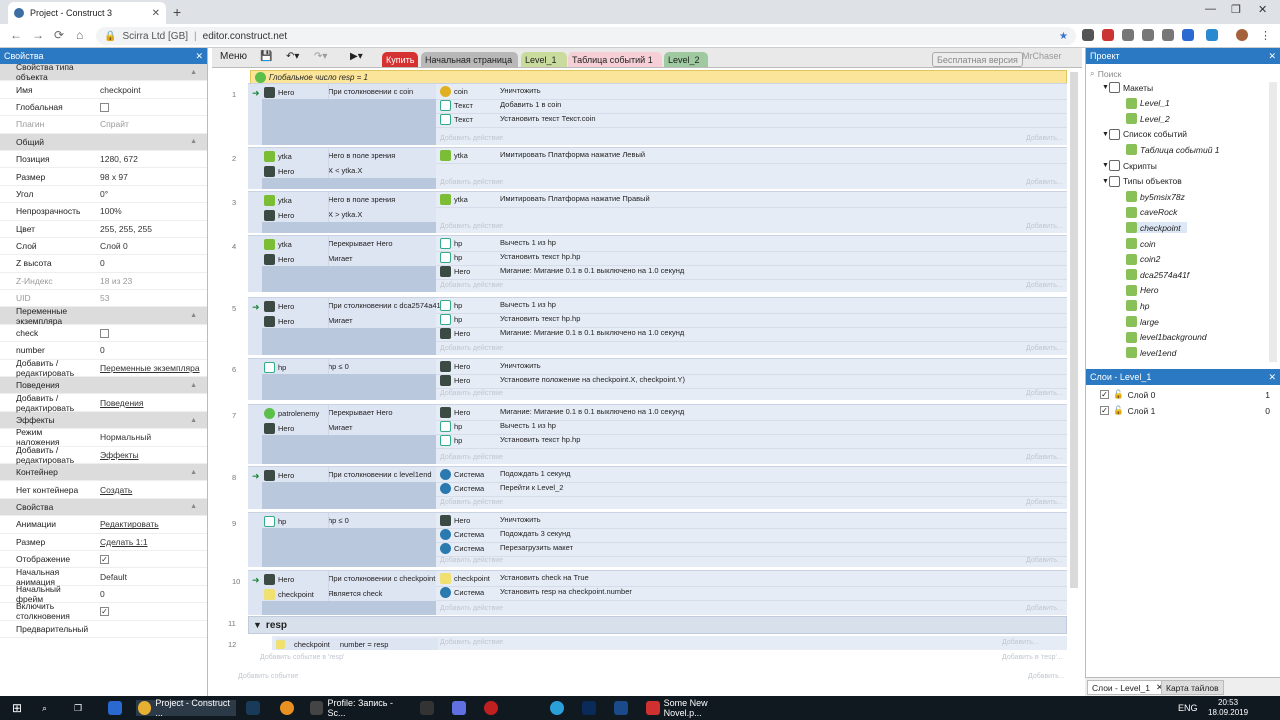  What do you see at coordinates (342, 168) in the screenshot?
I see `condition-block: ytka Hero в поле зрения Hero X < ytka.X` at bounding box center [342, 168].